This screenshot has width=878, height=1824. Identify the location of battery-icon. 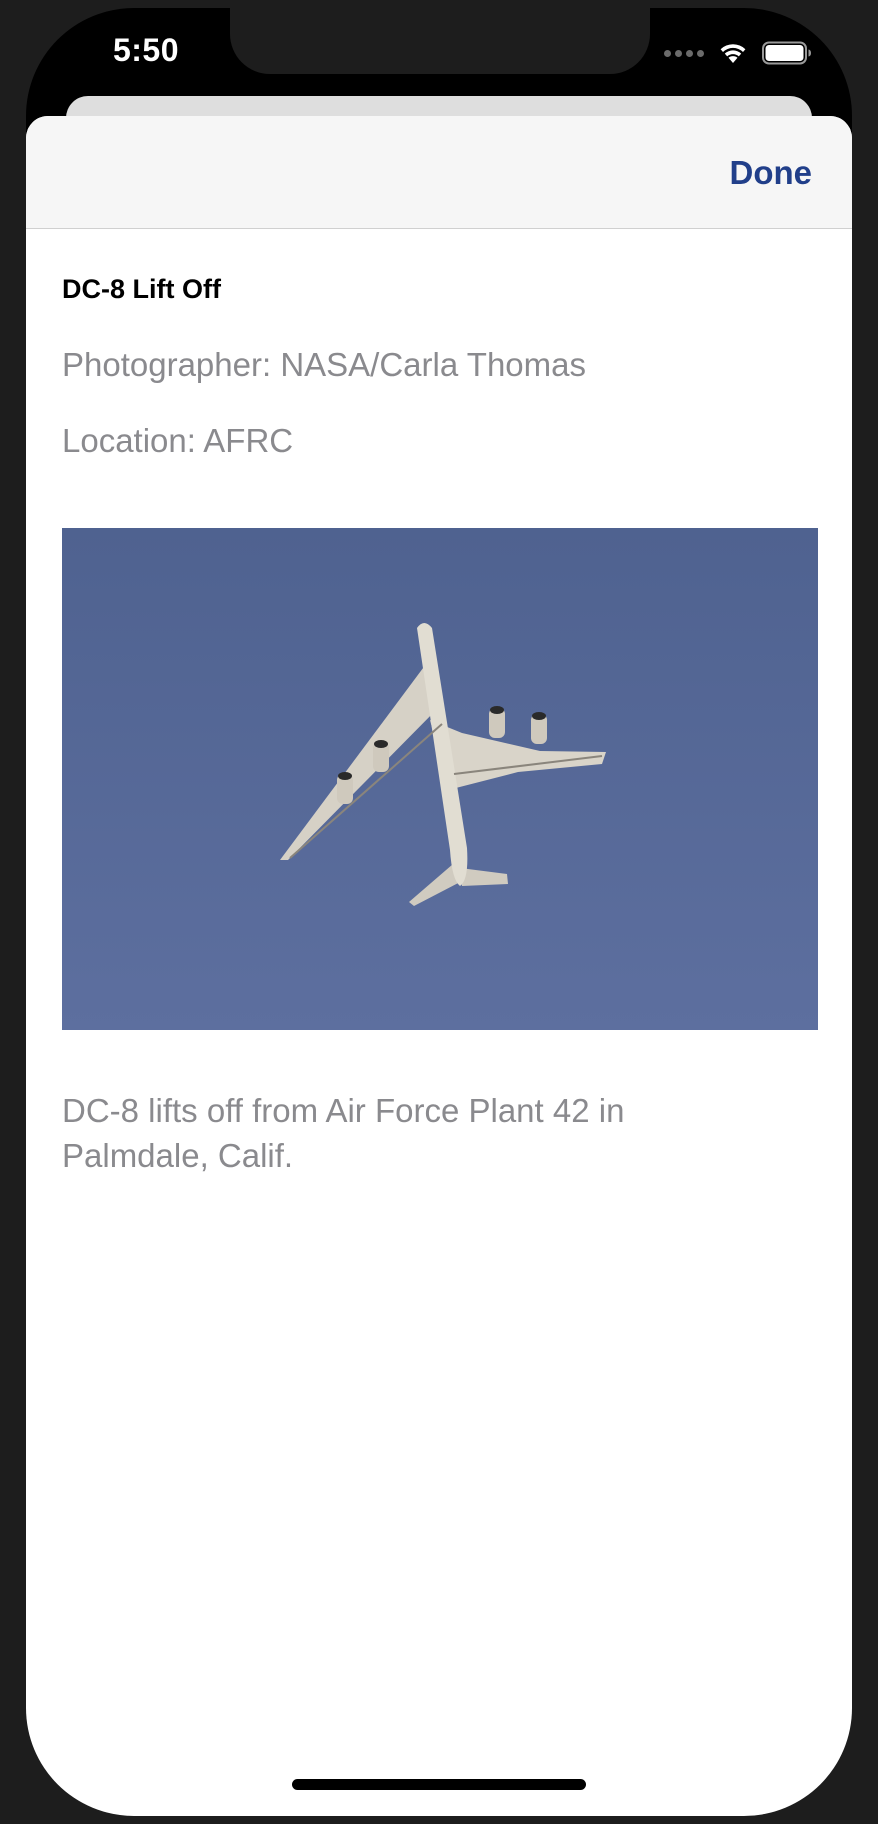
(786, 53).